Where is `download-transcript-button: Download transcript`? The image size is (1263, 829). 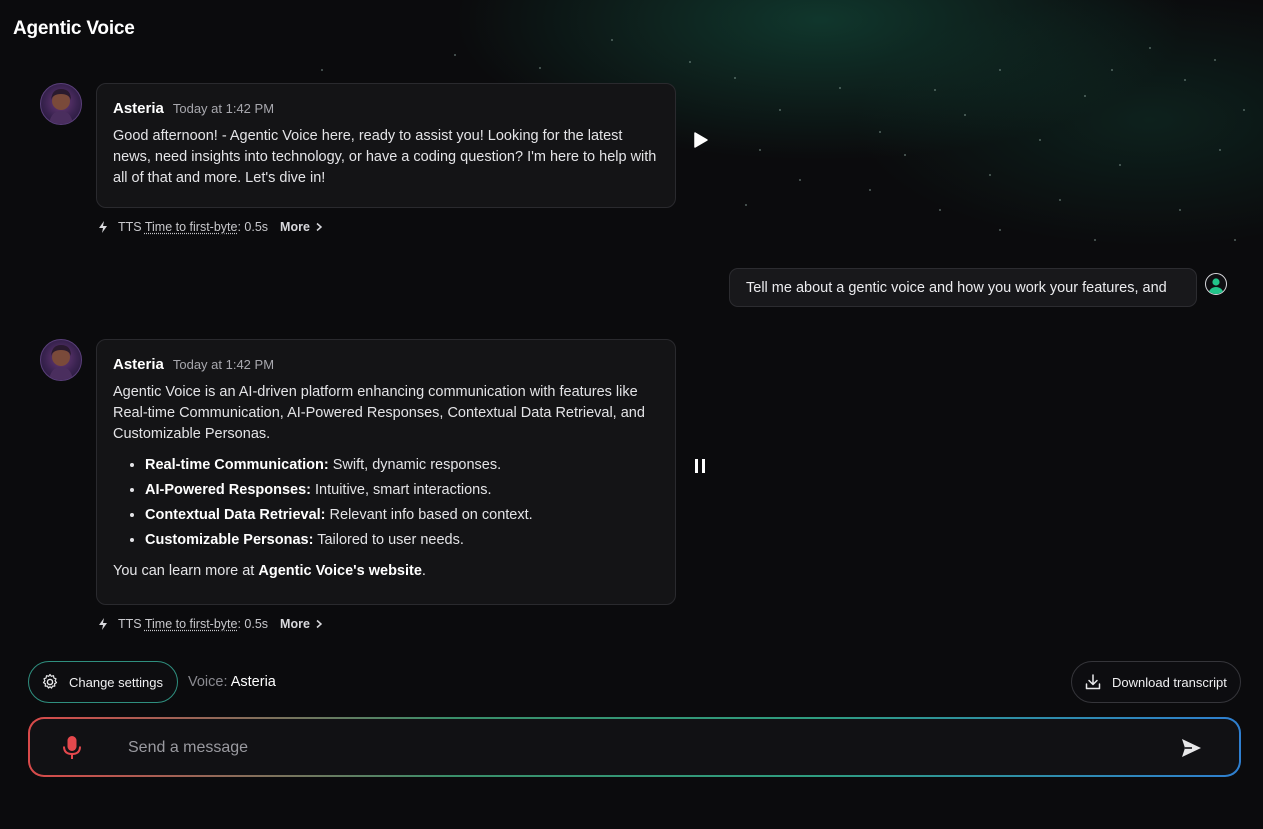 download-transcript-button: Download transcript is located at coordinates (1156, 682).